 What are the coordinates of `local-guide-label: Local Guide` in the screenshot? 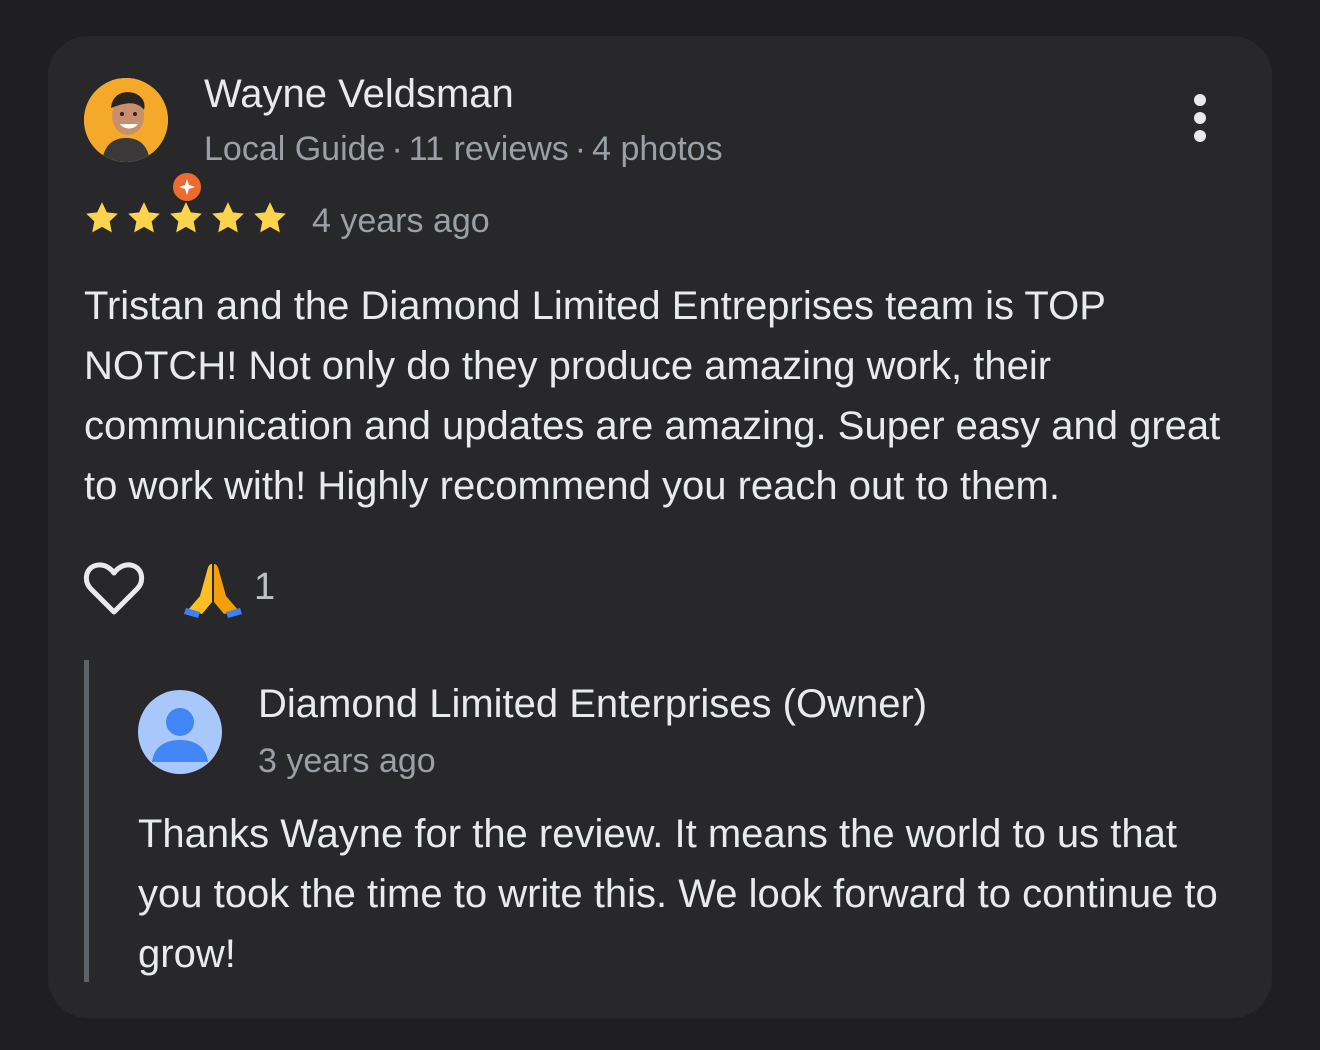 It's located at (295, 149).